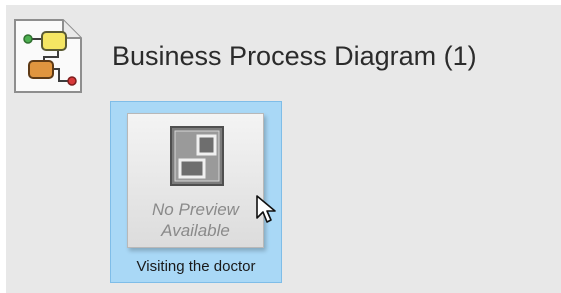 The image size is (561, 293). What do you see at coordinates (294, 56) in the screenshot?
I see `group-title: Business Process Diagram (1)` at bounding box center [294, 56].